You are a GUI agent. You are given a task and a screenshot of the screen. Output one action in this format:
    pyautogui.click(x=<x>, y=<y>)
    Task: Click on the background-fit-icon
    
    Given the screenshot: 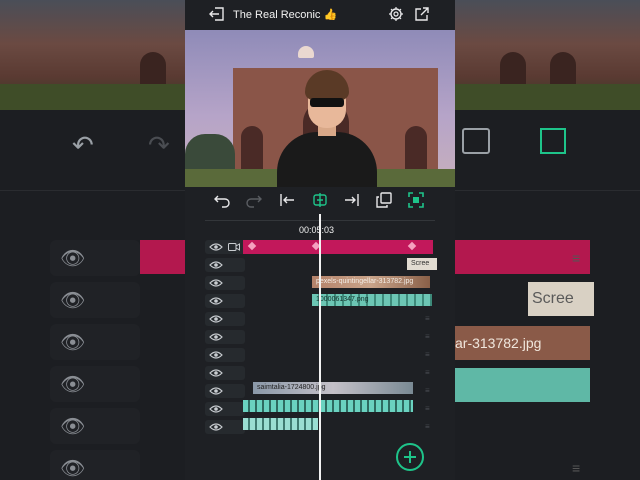 What is the action you would take?
    pyautogui.click(x=553, y=141)
    